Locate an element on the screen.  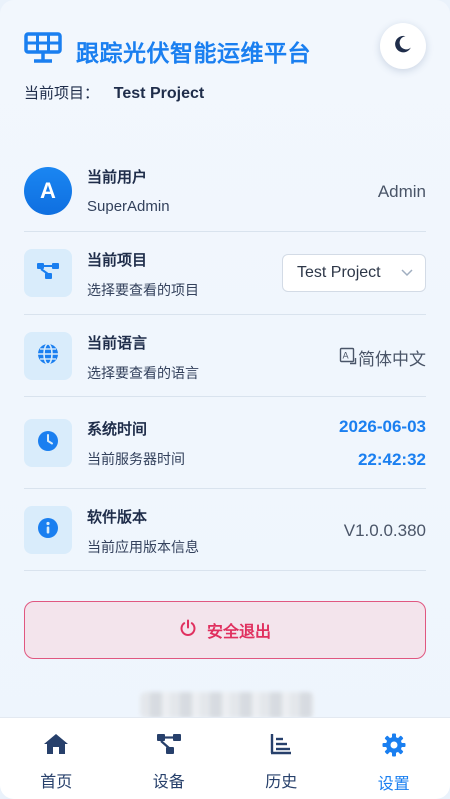
project-tree-icon is located at coordinates (48, 273).